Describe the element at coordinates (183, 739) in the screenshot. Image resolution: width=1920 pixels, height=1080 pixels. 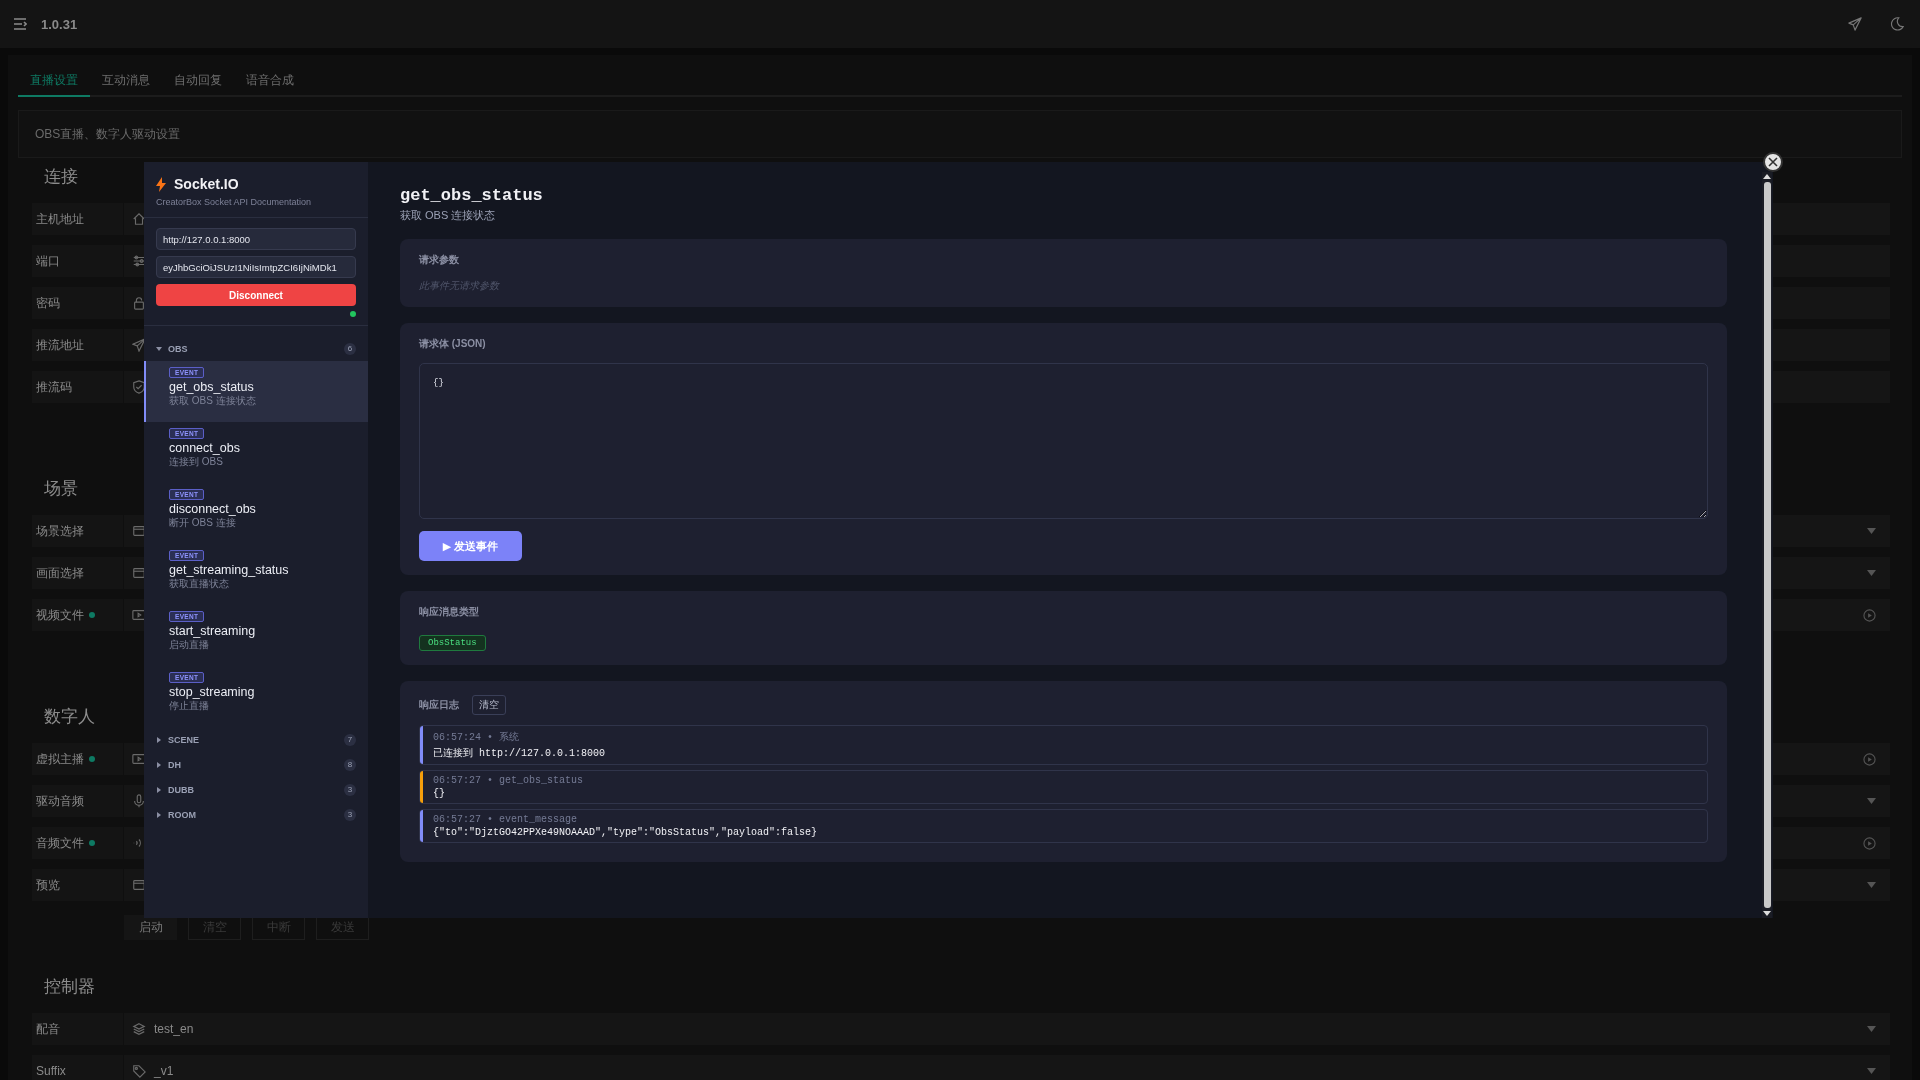
I see `group-name: SCENE` at that location.